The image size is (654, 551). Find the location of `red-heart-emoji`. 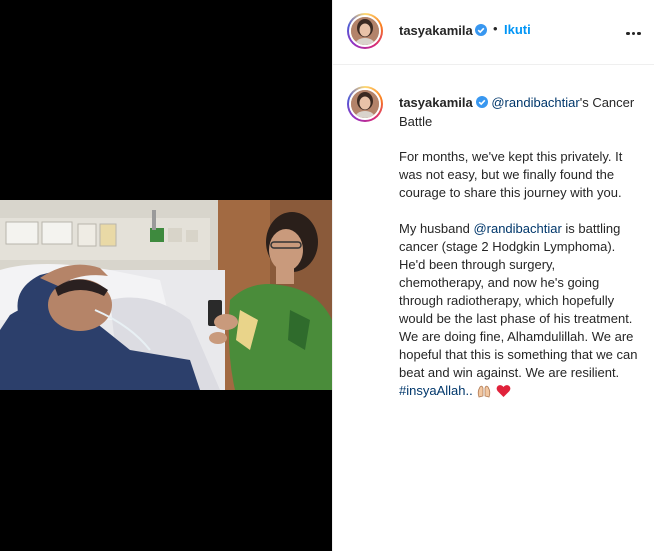

red-heart-emoji is located at coordinates (503, 393).